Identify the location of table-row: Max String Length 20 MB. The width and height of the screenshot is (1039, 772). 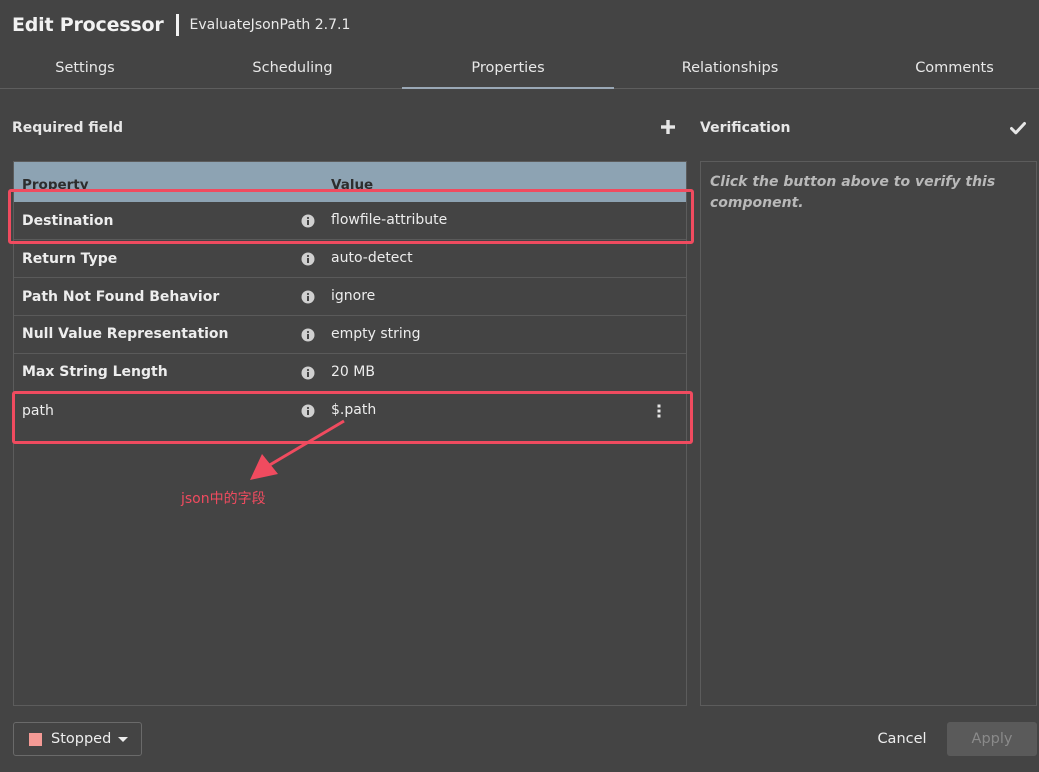
(350, 373).